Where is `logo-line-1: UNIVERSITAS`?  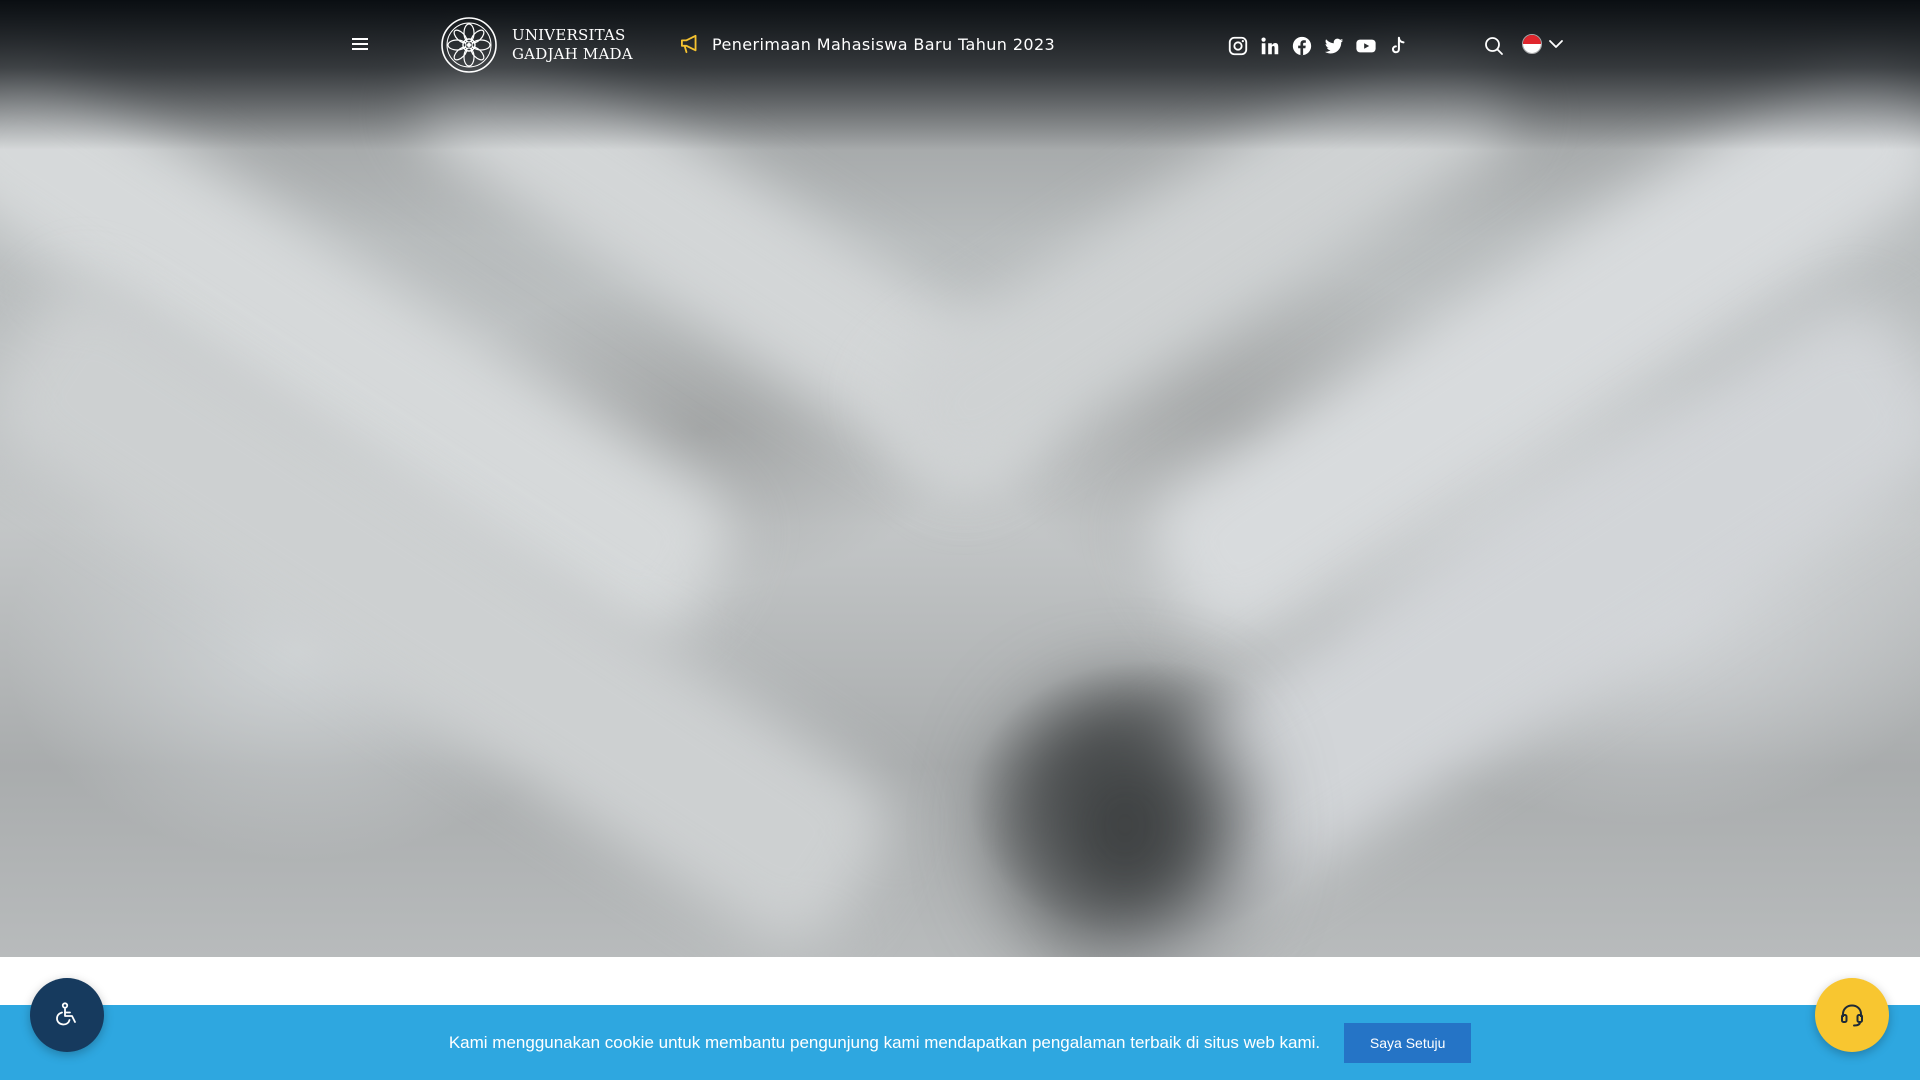
logo-line-1: UNIVERSITAS is located at coordinates (569, 35).